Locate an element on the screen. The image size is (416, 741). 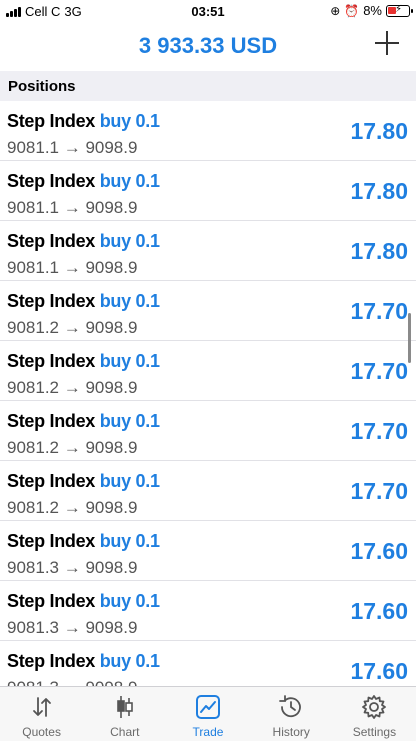
alarm-icon: ⏰ is located at coordinates (352, 10).